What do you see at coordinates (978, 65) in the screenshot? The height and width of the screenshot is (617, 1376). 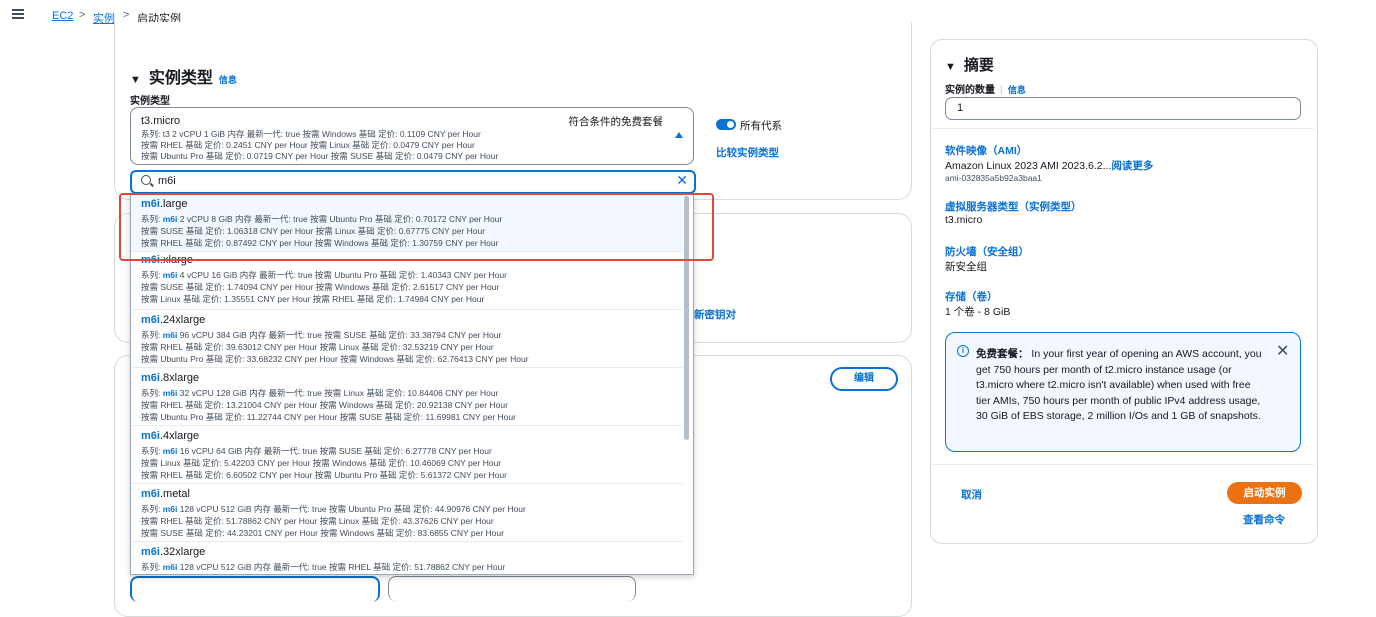 I see `summary-title: 摘要` at bounding box center [978, 65].